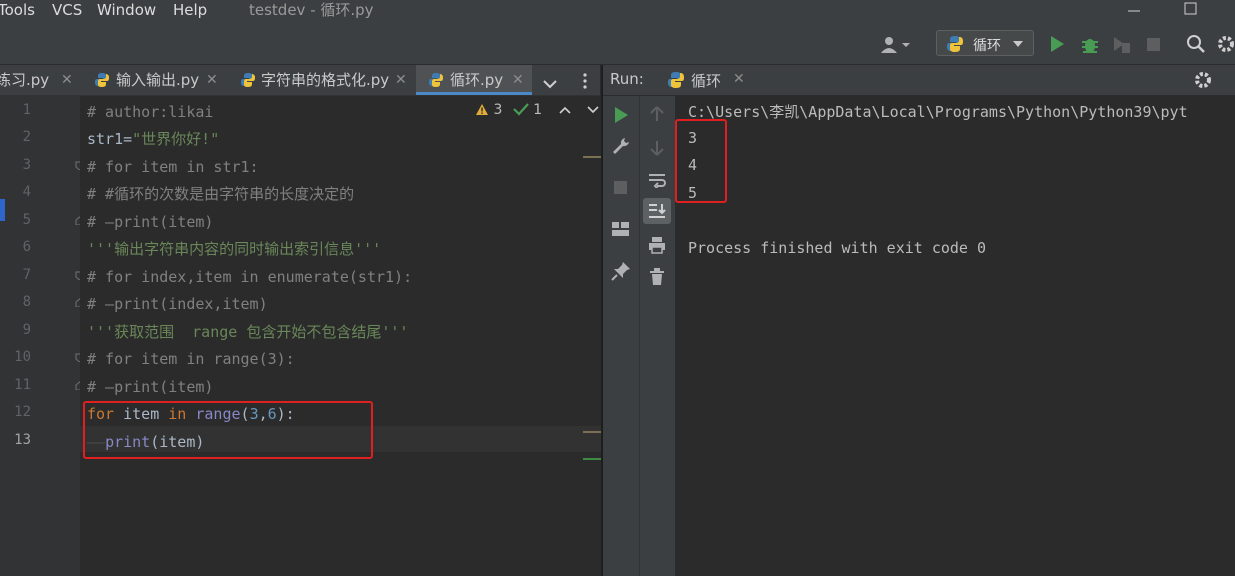 Image resolution: width=1235 pixels, height=576 pixels. Describe the element at coordinates (897, 47) in the screenshot. I see `user-icon` at that location.